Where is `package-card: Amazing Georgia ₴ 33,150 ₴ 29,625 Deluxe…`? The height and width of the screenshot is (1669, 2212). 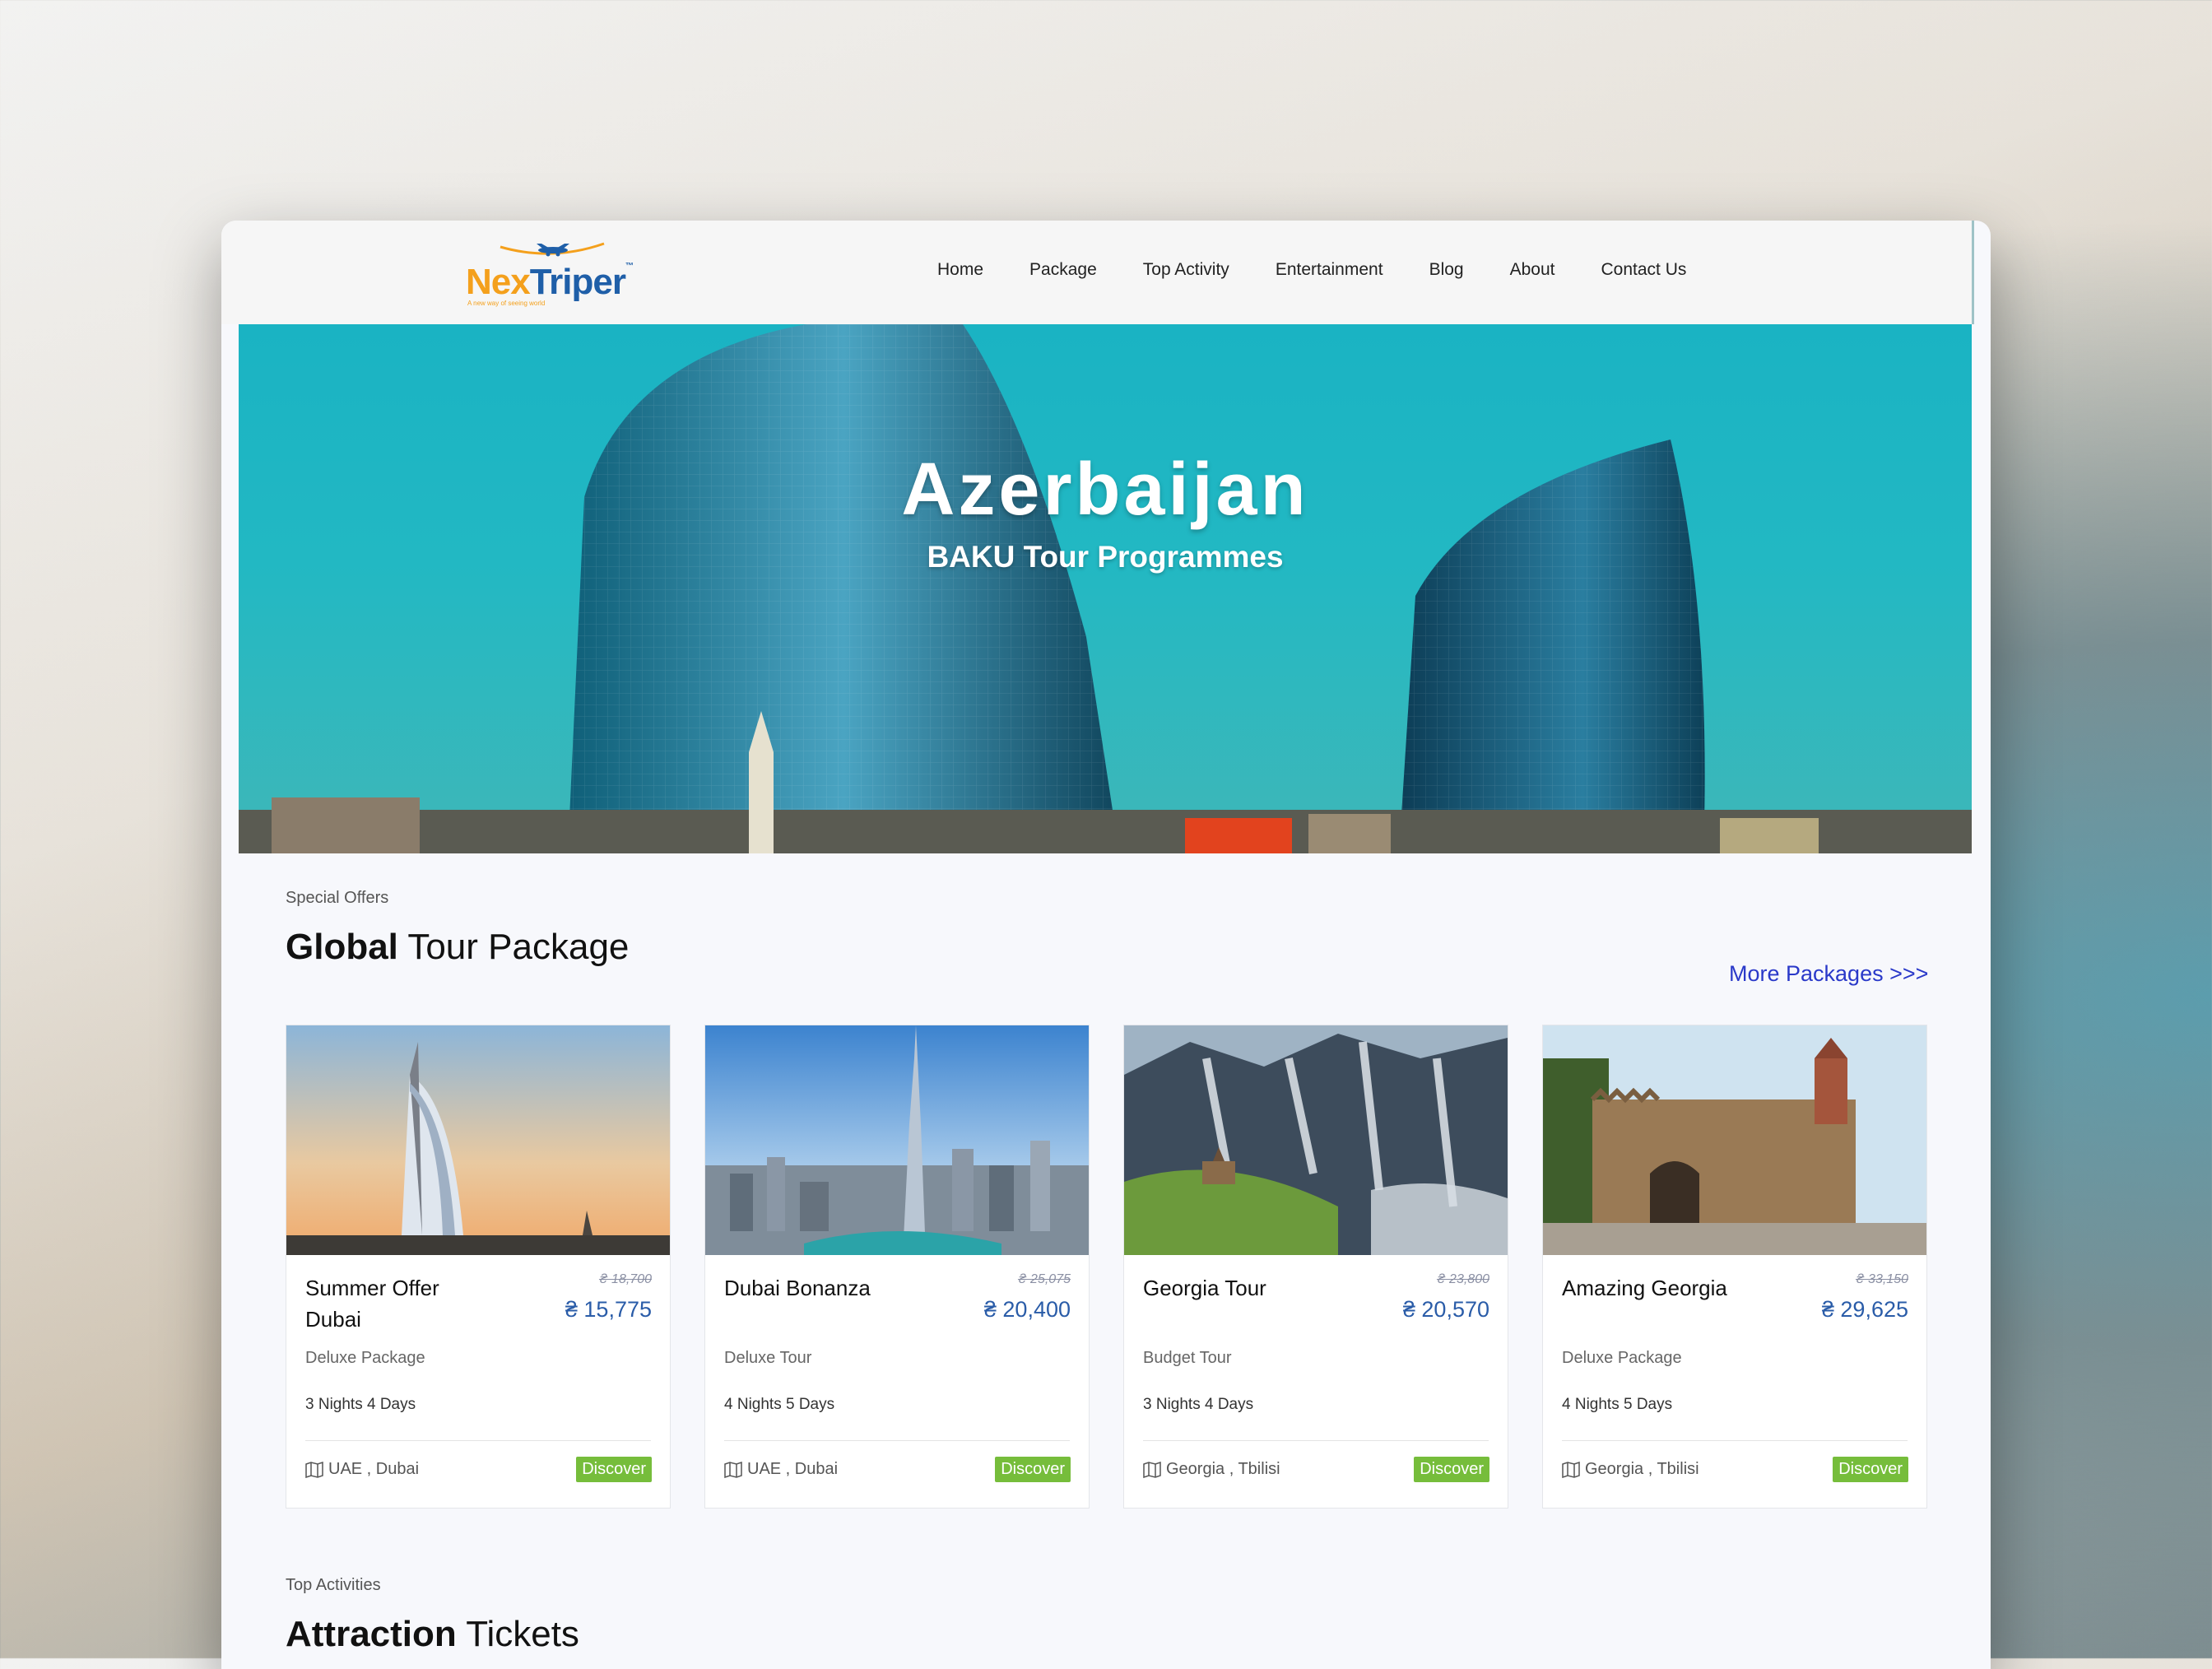 package-card: Amazing Georgia ₴ 33,150 ₴ 29,625 Deluxe… is located at coordinates (1734, 1267).